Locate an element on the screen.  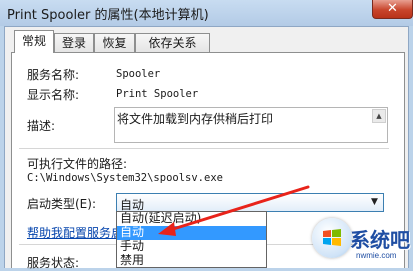
close-button: ✕ is located at coordinates (392, 9).